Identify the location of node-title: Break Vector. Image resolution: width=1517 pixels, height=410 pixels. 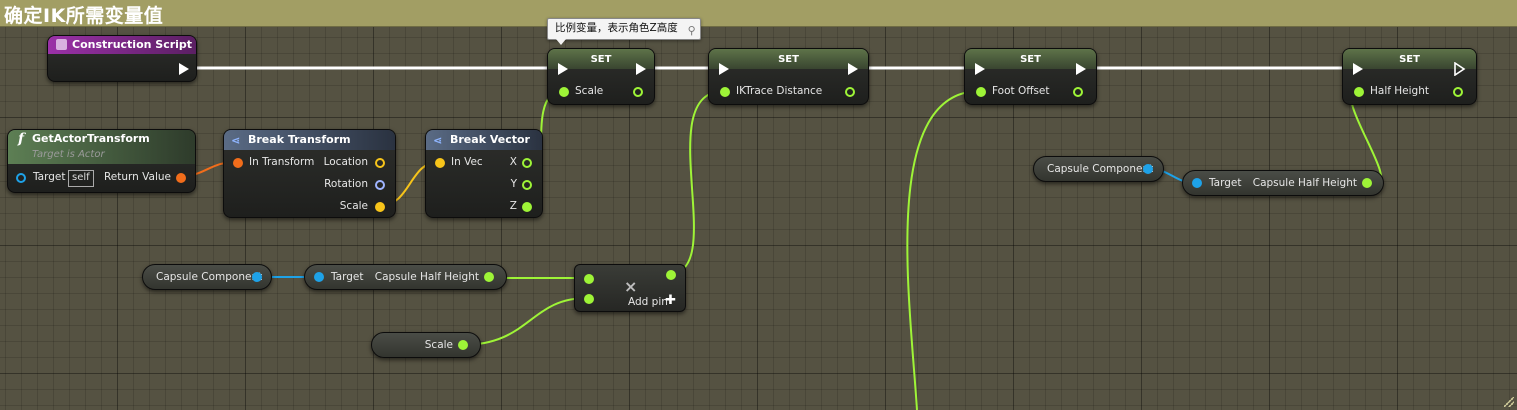
(490, 139).